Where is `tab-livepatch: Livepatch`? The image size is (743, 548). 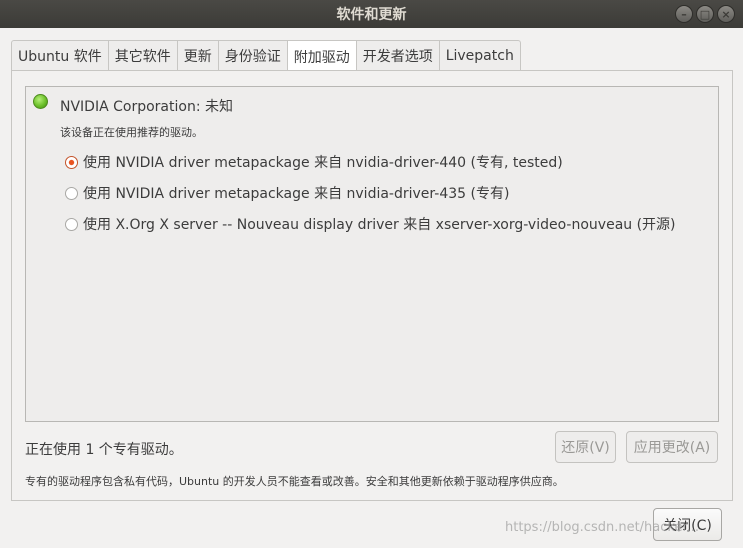 tab-livepatch: Livepatch is located at coordinates (480, 55).